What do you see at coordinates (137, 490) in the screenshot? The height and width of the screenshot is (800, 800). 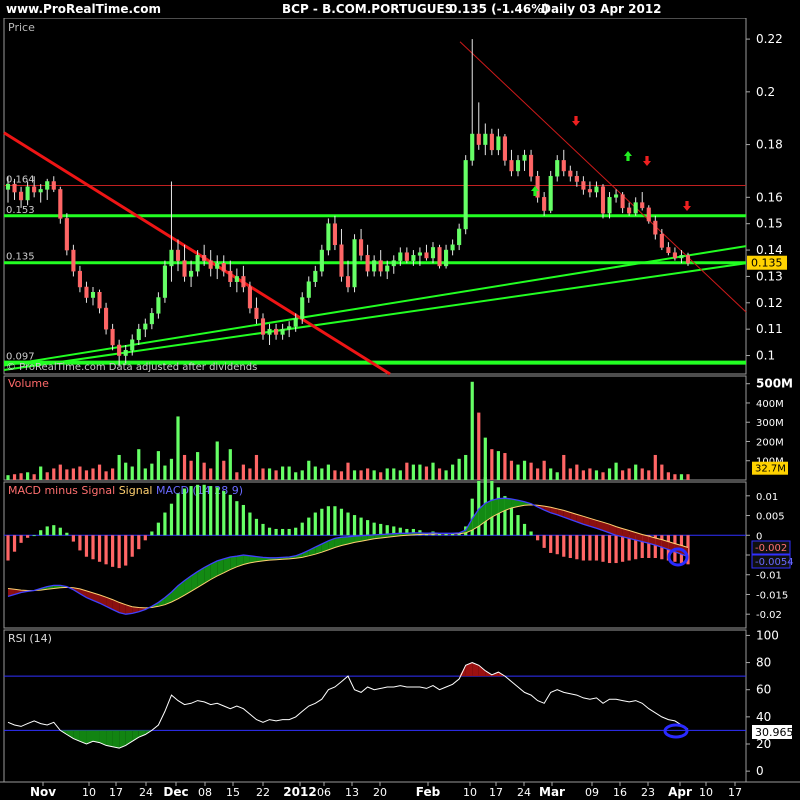 I see `macd-title-signal: Signal` at bounding box center [137, 490].